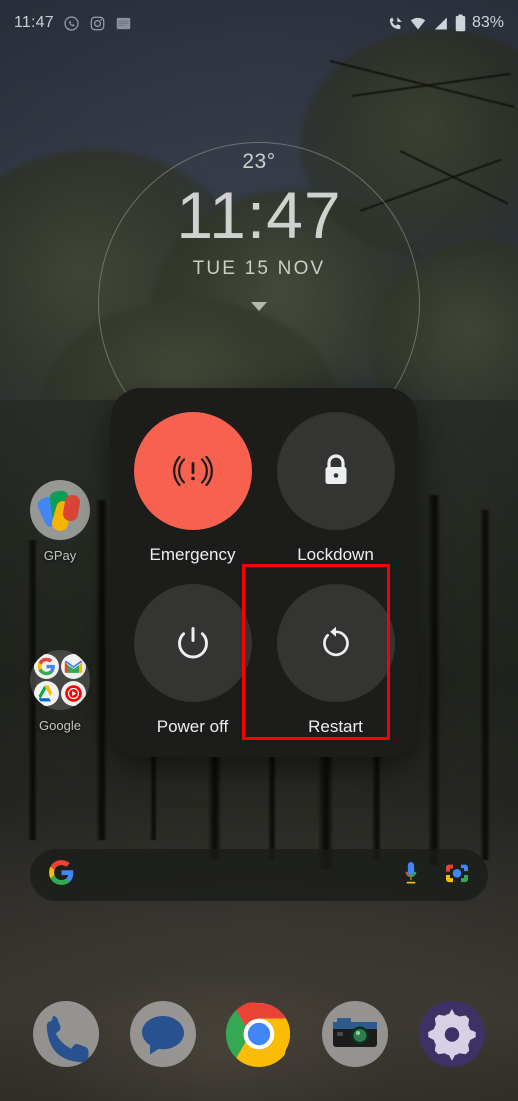 The image size is (518, 1101). Describe the element at coordinates (395, 22) in the screenshot. I see `call-forwarding-icon` at that location.